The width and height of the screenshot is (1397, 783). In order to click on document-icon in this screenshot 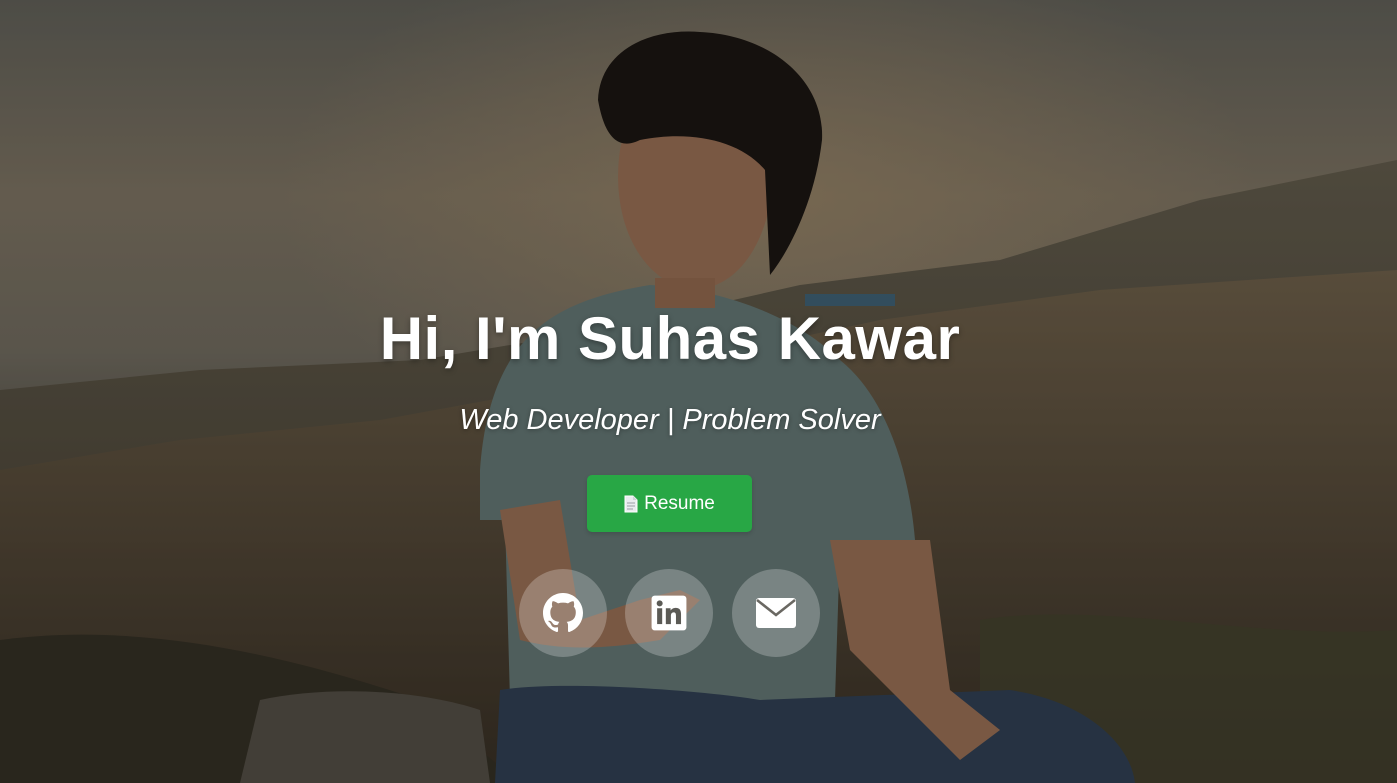, I will do `click(631, 504)`.